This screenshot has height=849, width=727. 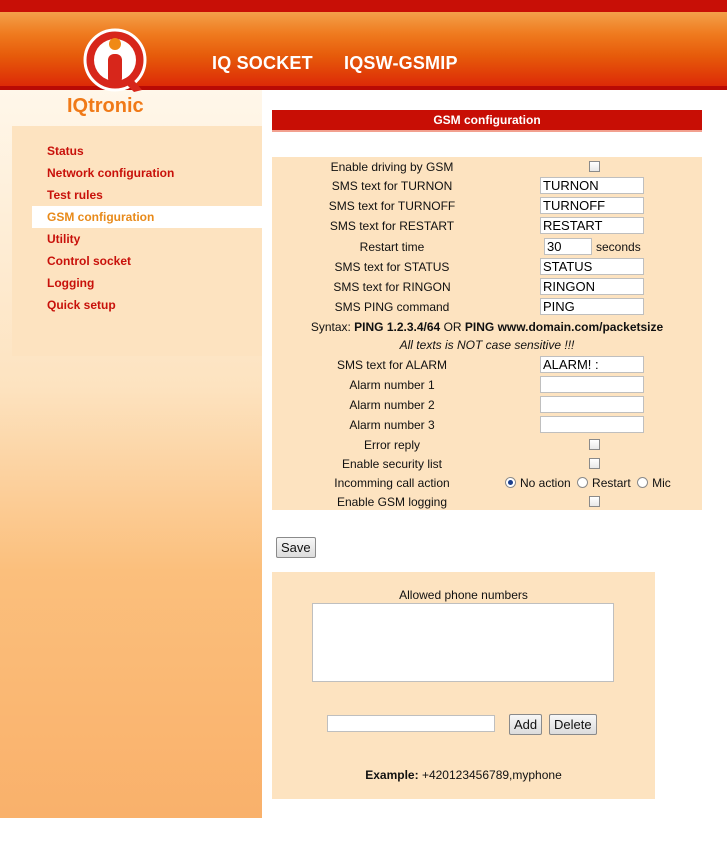 I want to click on header-title: IQ SOCKET IQSW-GSMIP, so click(x=348, y=63).